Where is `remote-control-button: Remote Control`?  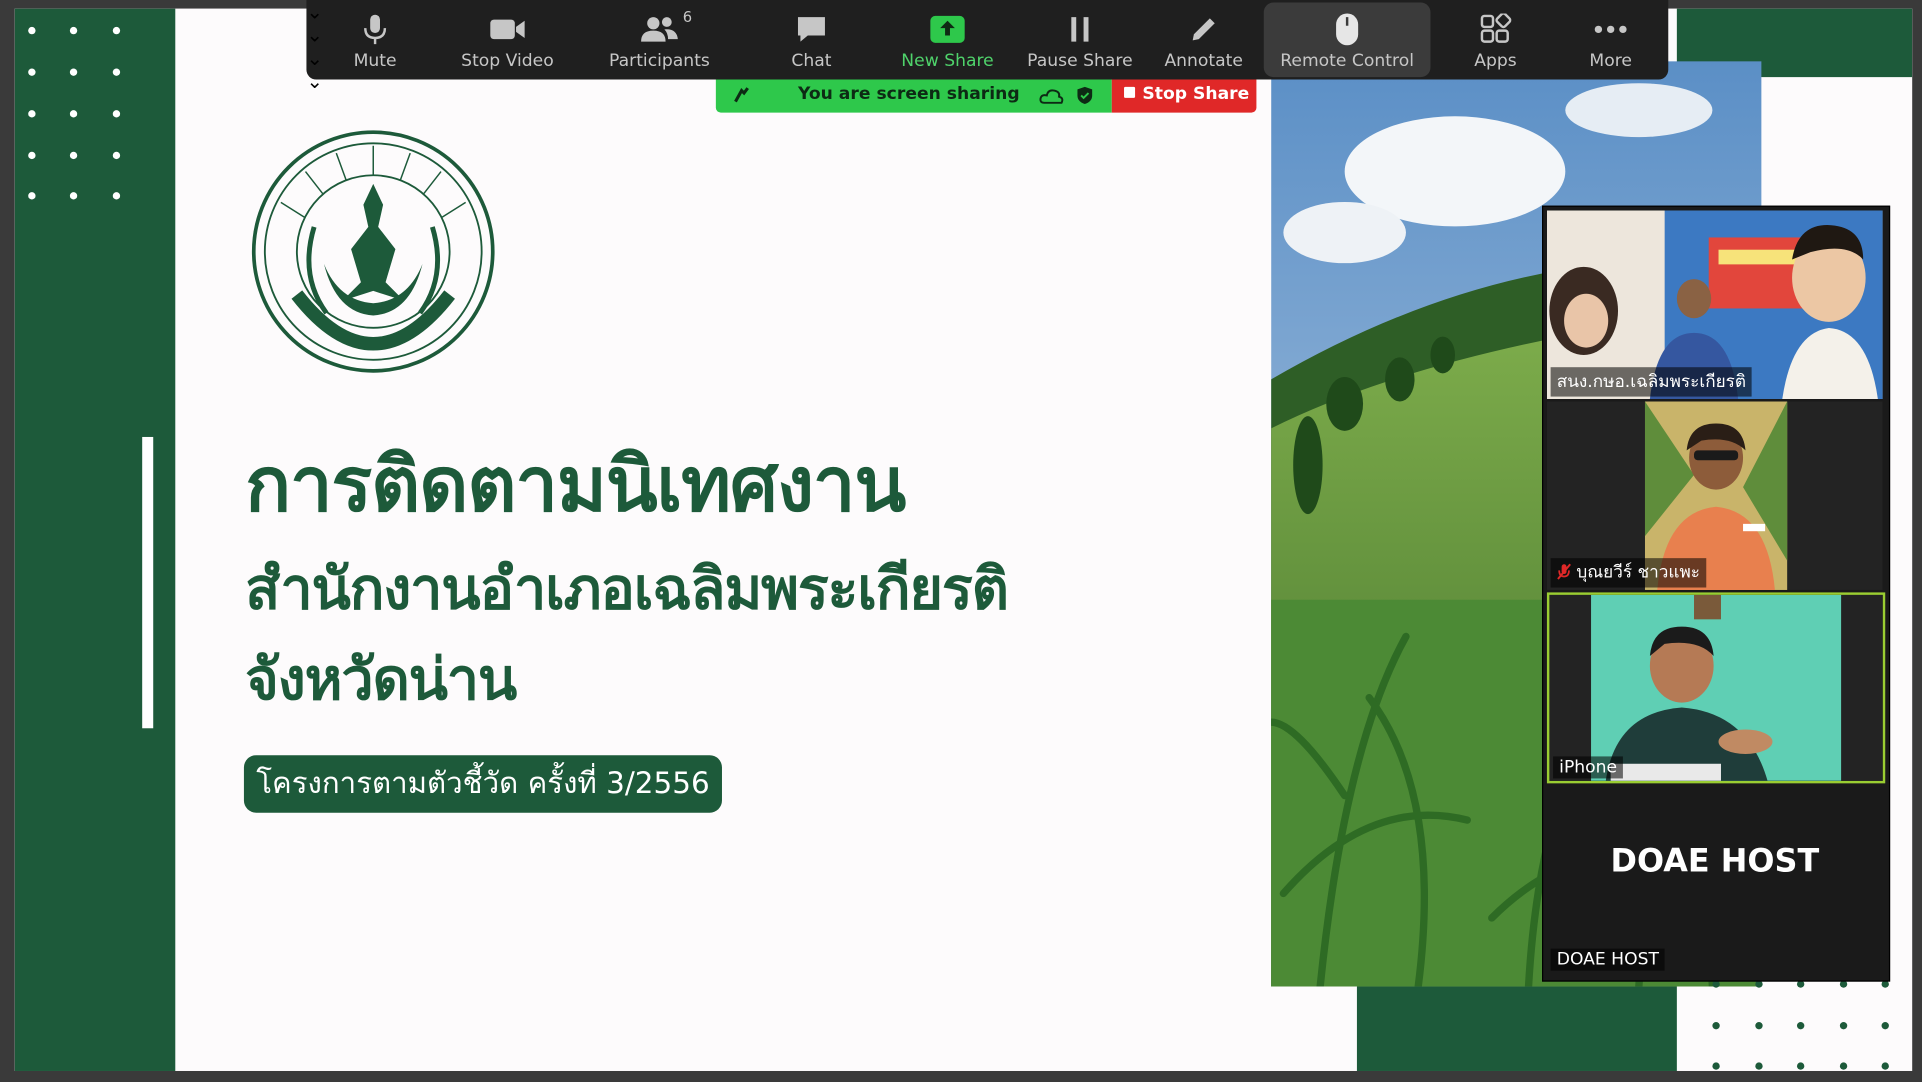 remote-control-button: Remote Control is located at coordinates (1347, 40).